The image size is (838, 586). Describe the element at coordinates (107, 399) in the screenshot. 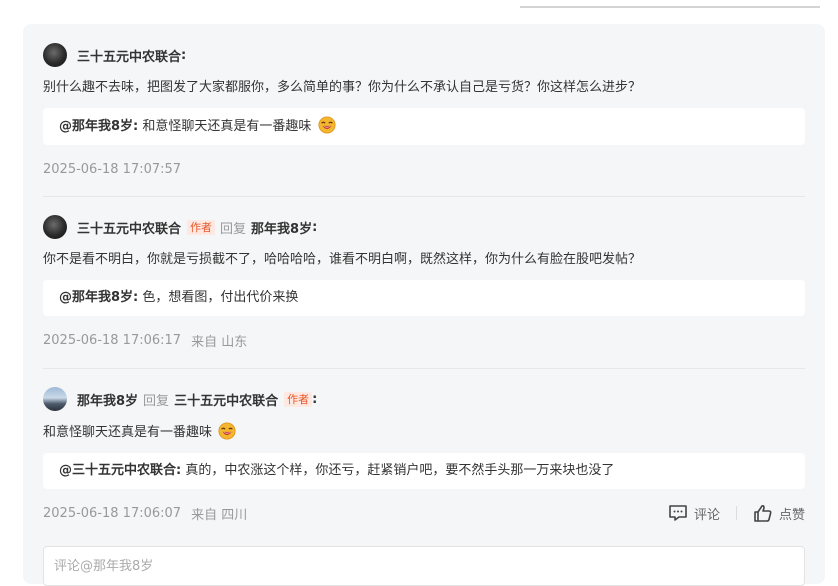

I see `author-name: 那年我8岁` at that location.